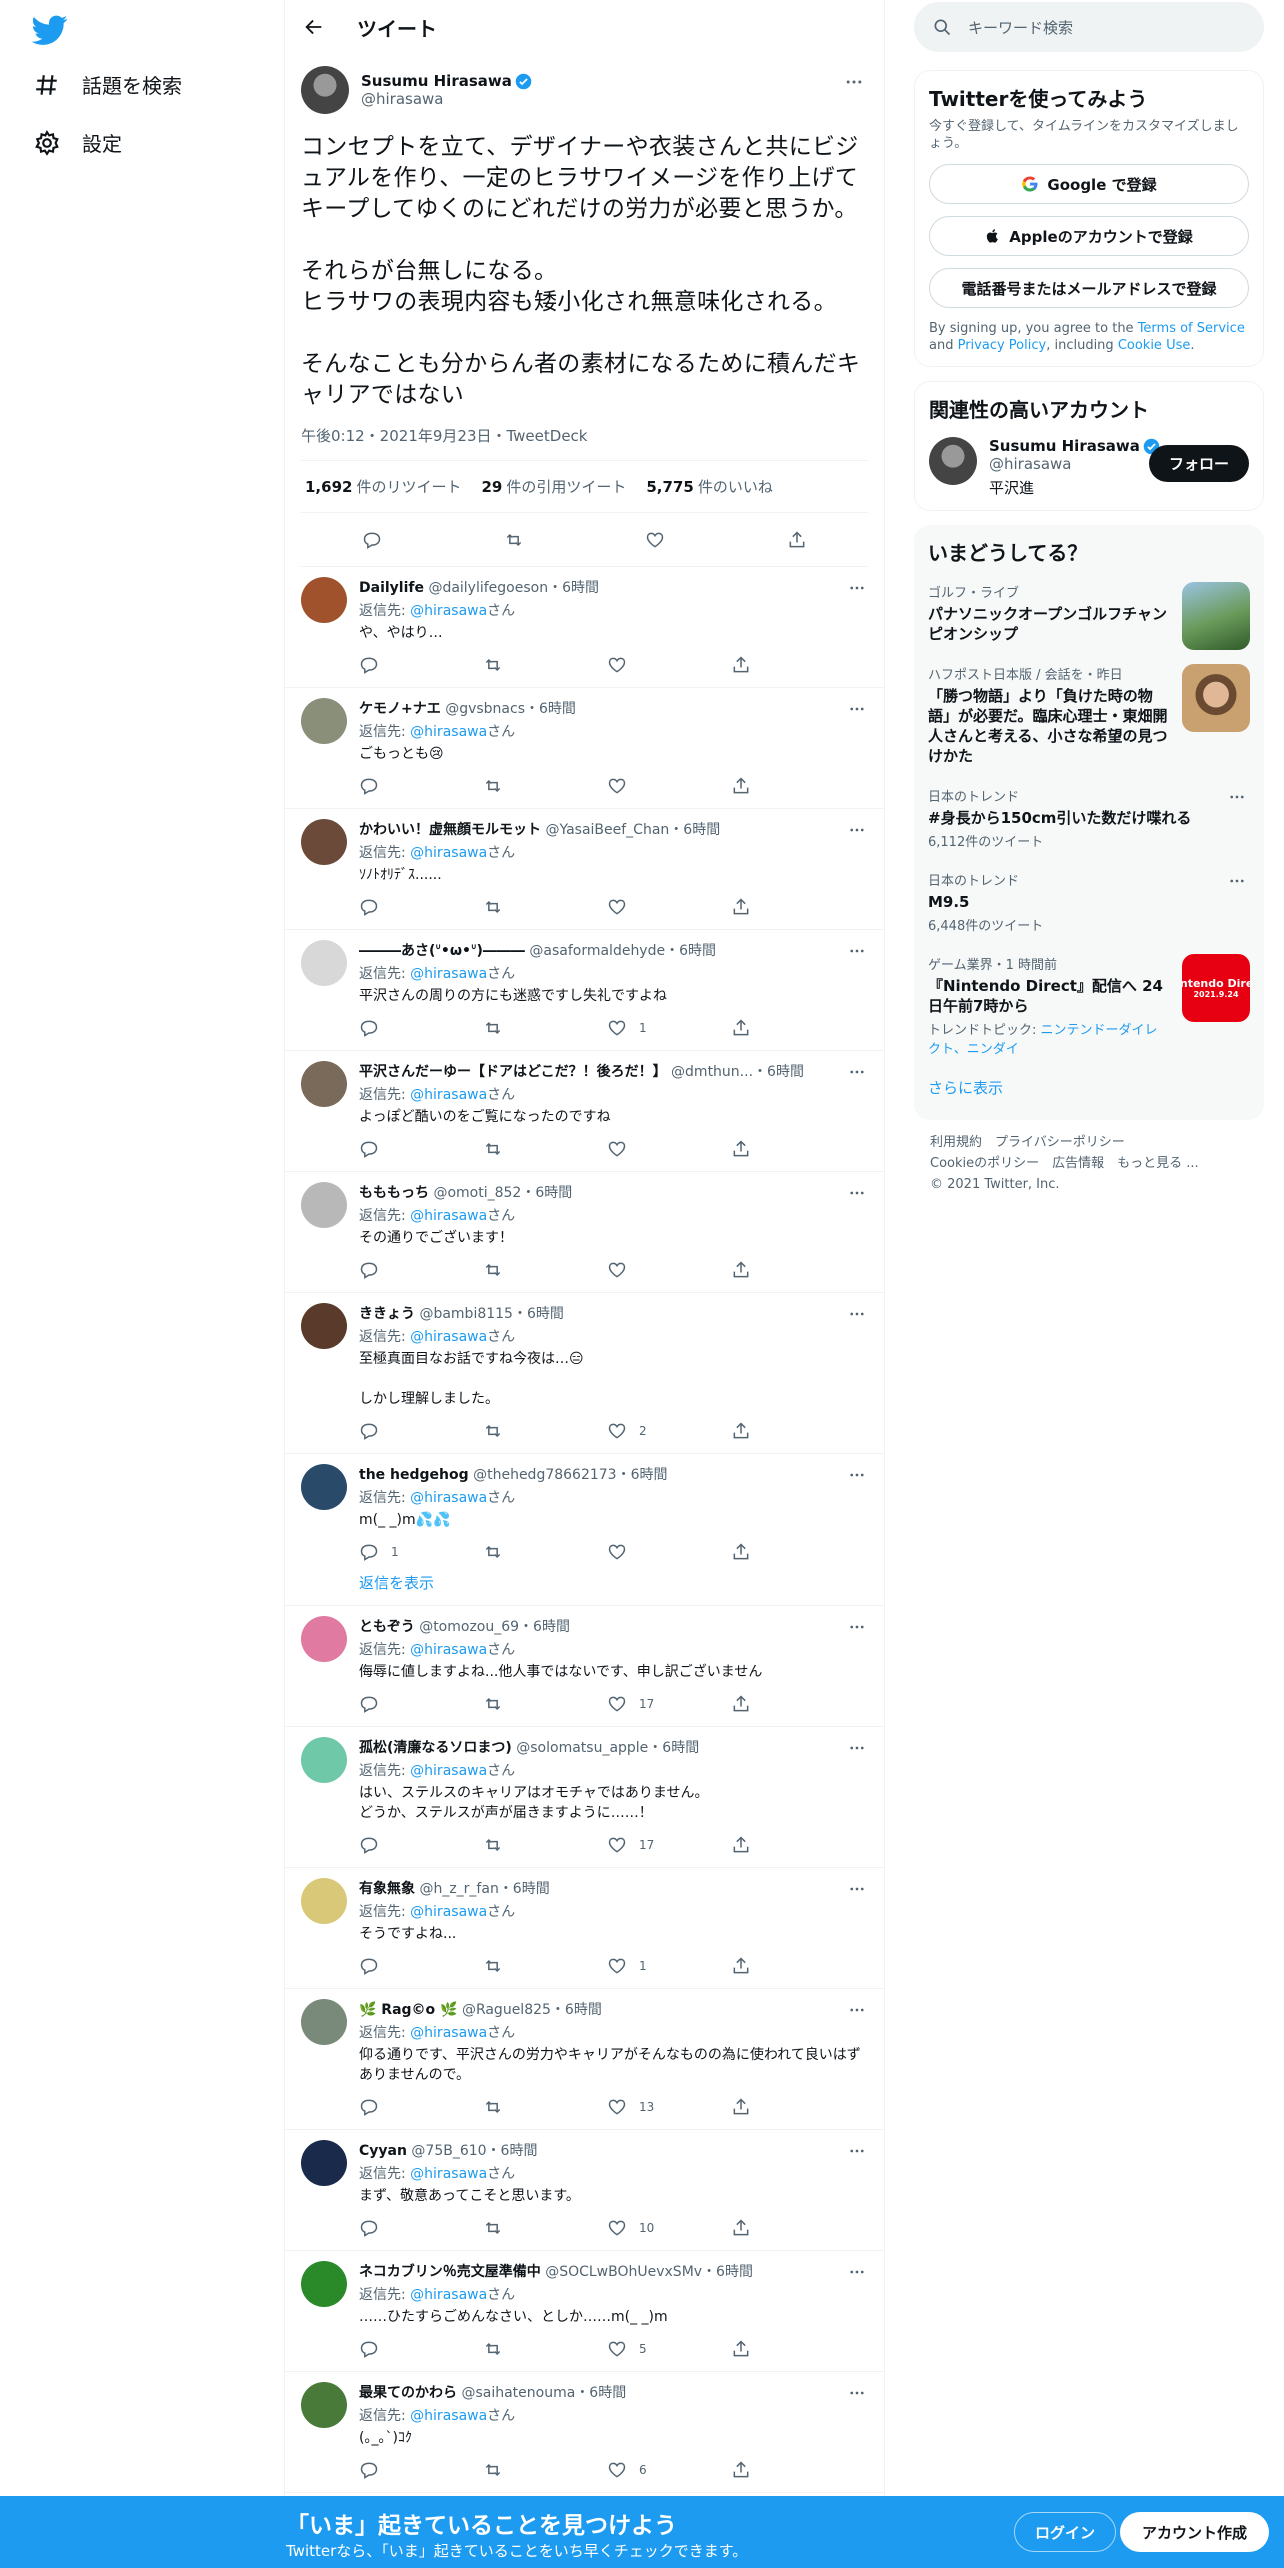  Describe the element at coordinates (387, 1627) in the screenshot. I see `reply-author-name: ともぞう` at that location.